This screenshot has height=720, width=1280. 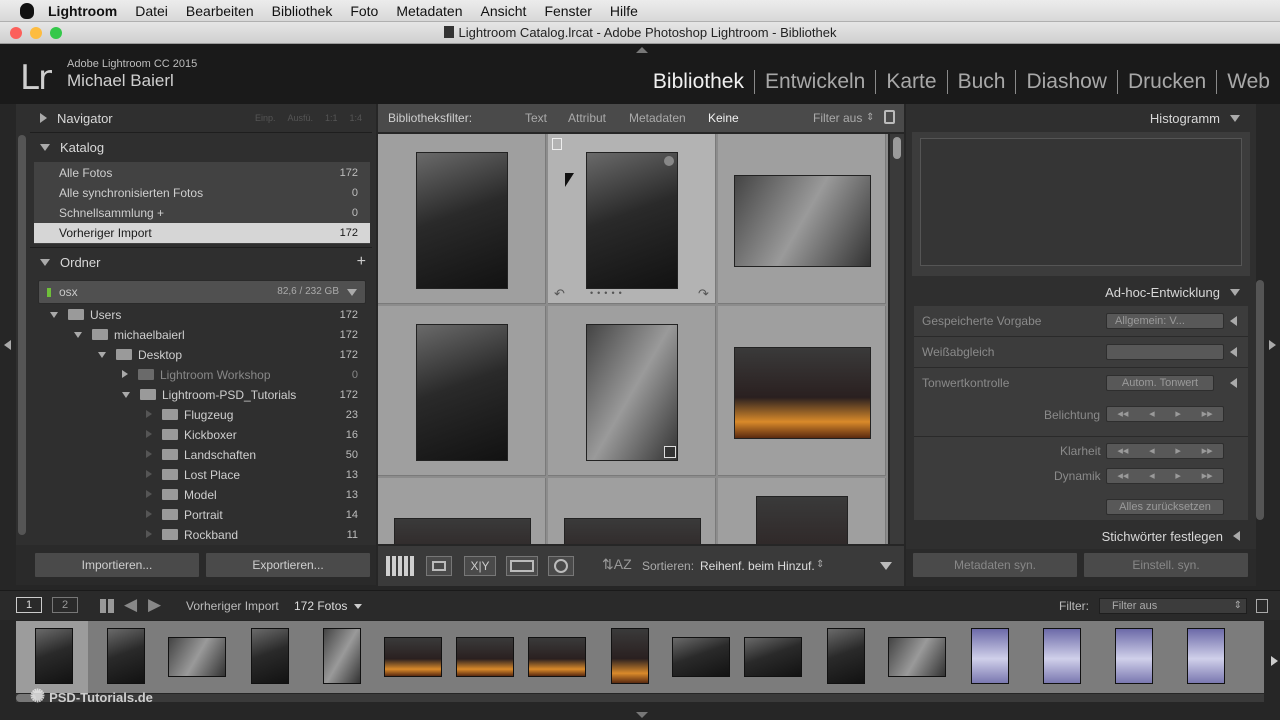 What do you see at coordinates (202, 475) in the screenshot?
I see `folder-row: Lost Place 13` at bounding box center [202, 475].